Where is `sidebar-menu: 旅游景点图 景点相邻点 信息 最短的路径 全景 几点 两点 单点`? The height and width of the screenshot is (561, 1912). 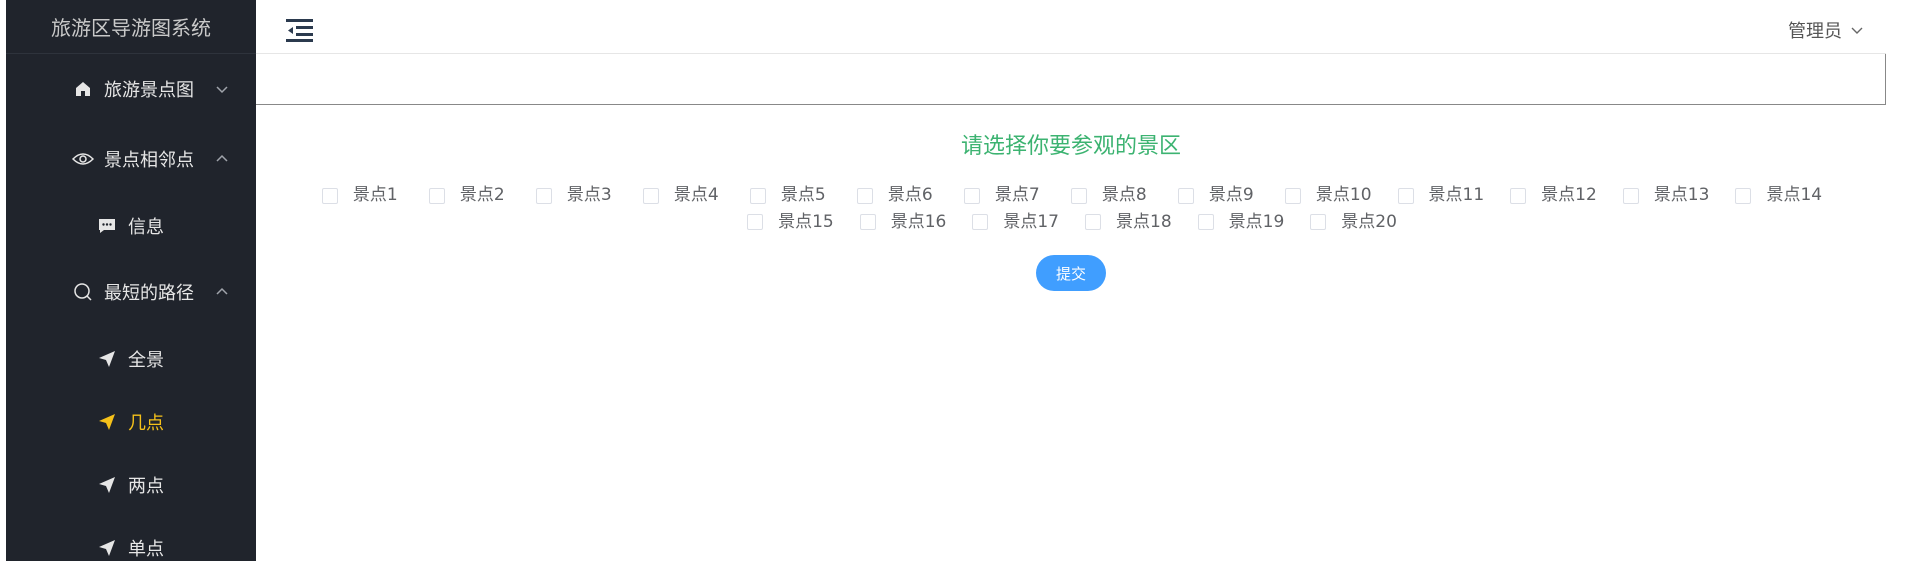 sidebar-menu: 旅游景点图 景点相邻点 信息 最短的路径 全景 几点 两点 单点 is located at coordinates (131, 307).